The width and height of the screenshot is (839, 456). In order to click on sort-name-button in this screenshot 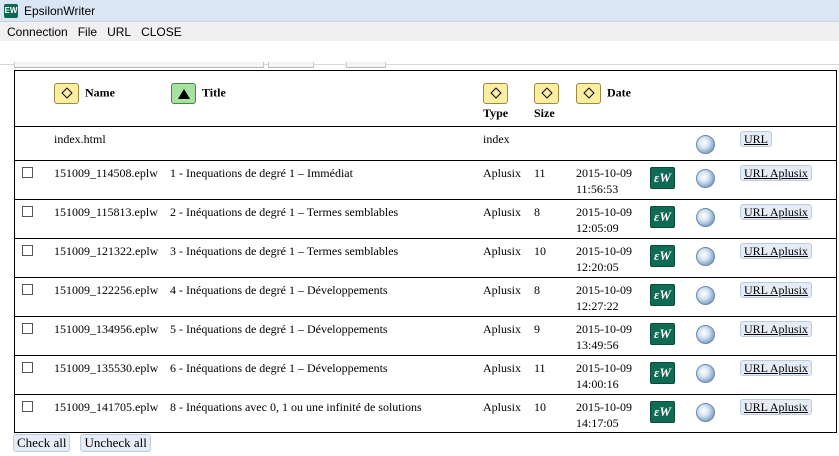, I will do `click(66, 93)`.